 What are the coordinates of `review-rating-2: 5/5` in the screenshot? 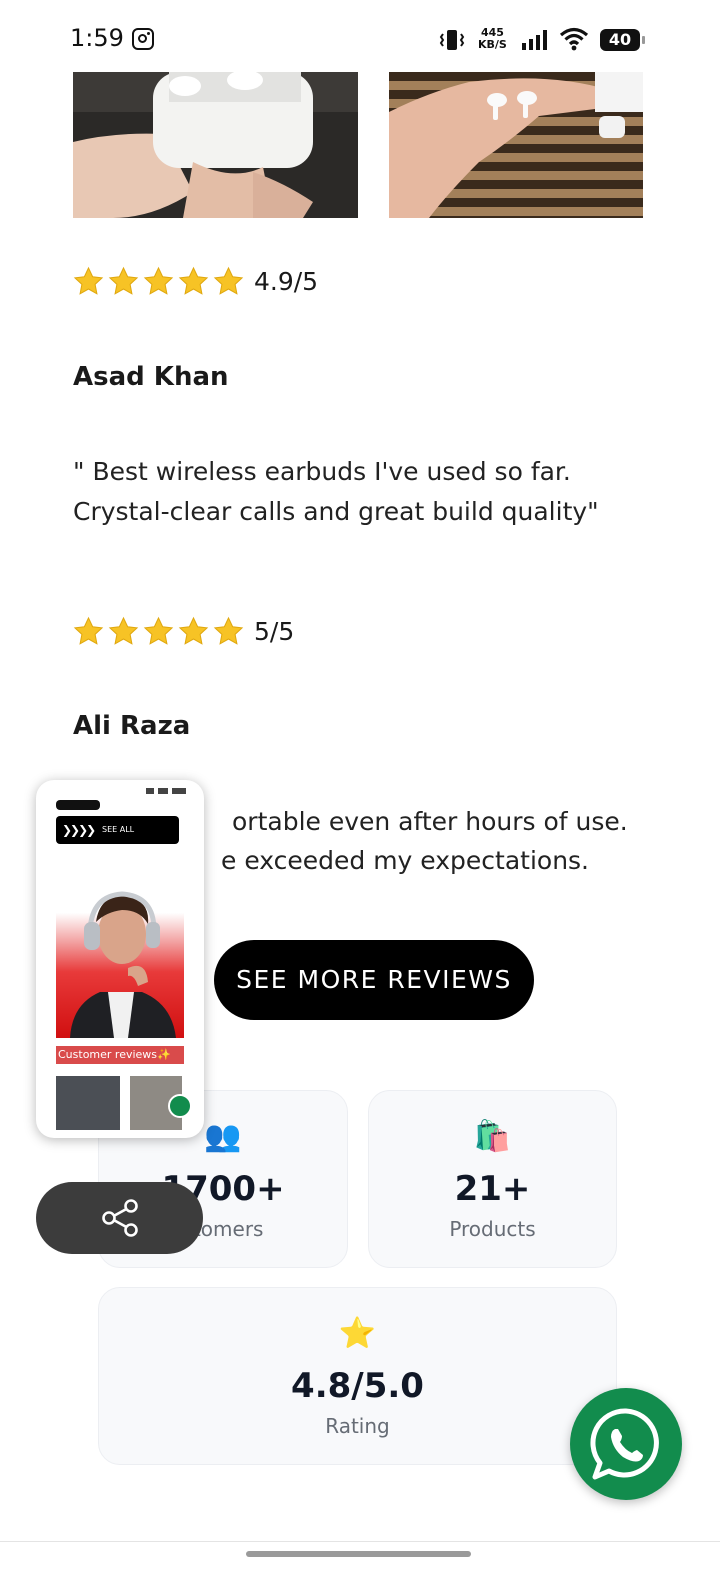 It's located at (183, 631).